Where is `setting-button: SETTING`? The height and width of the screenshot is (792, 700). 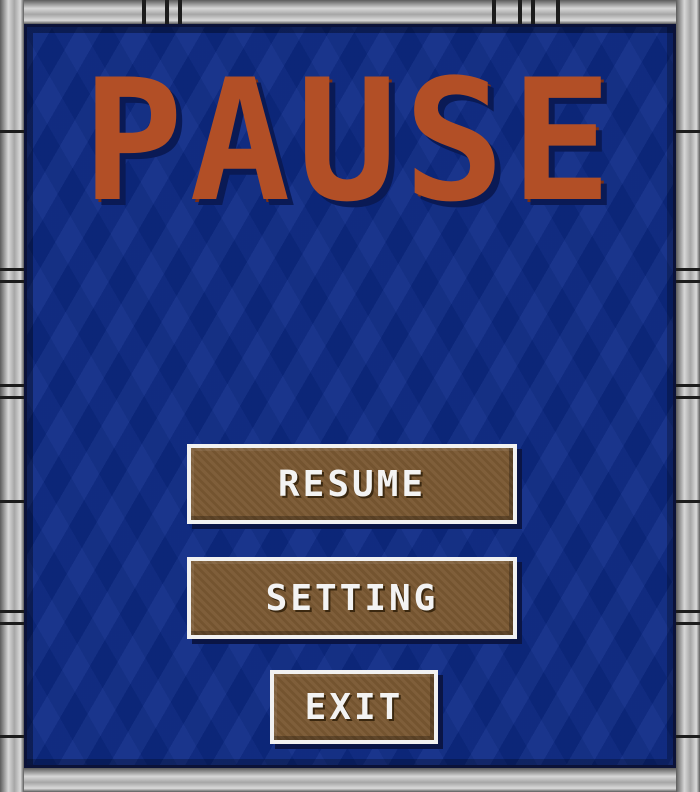
setting-button: SETTING is located at coordinates (352, 598).